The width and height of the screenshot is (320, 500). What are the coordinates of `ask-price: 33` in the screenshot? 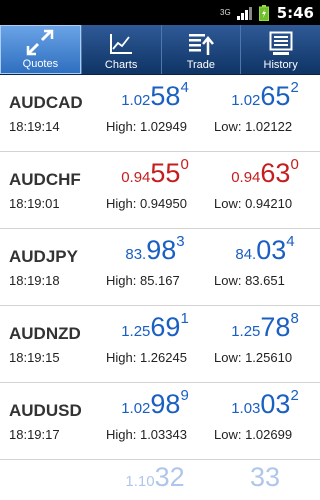 It's located at (265, 477).